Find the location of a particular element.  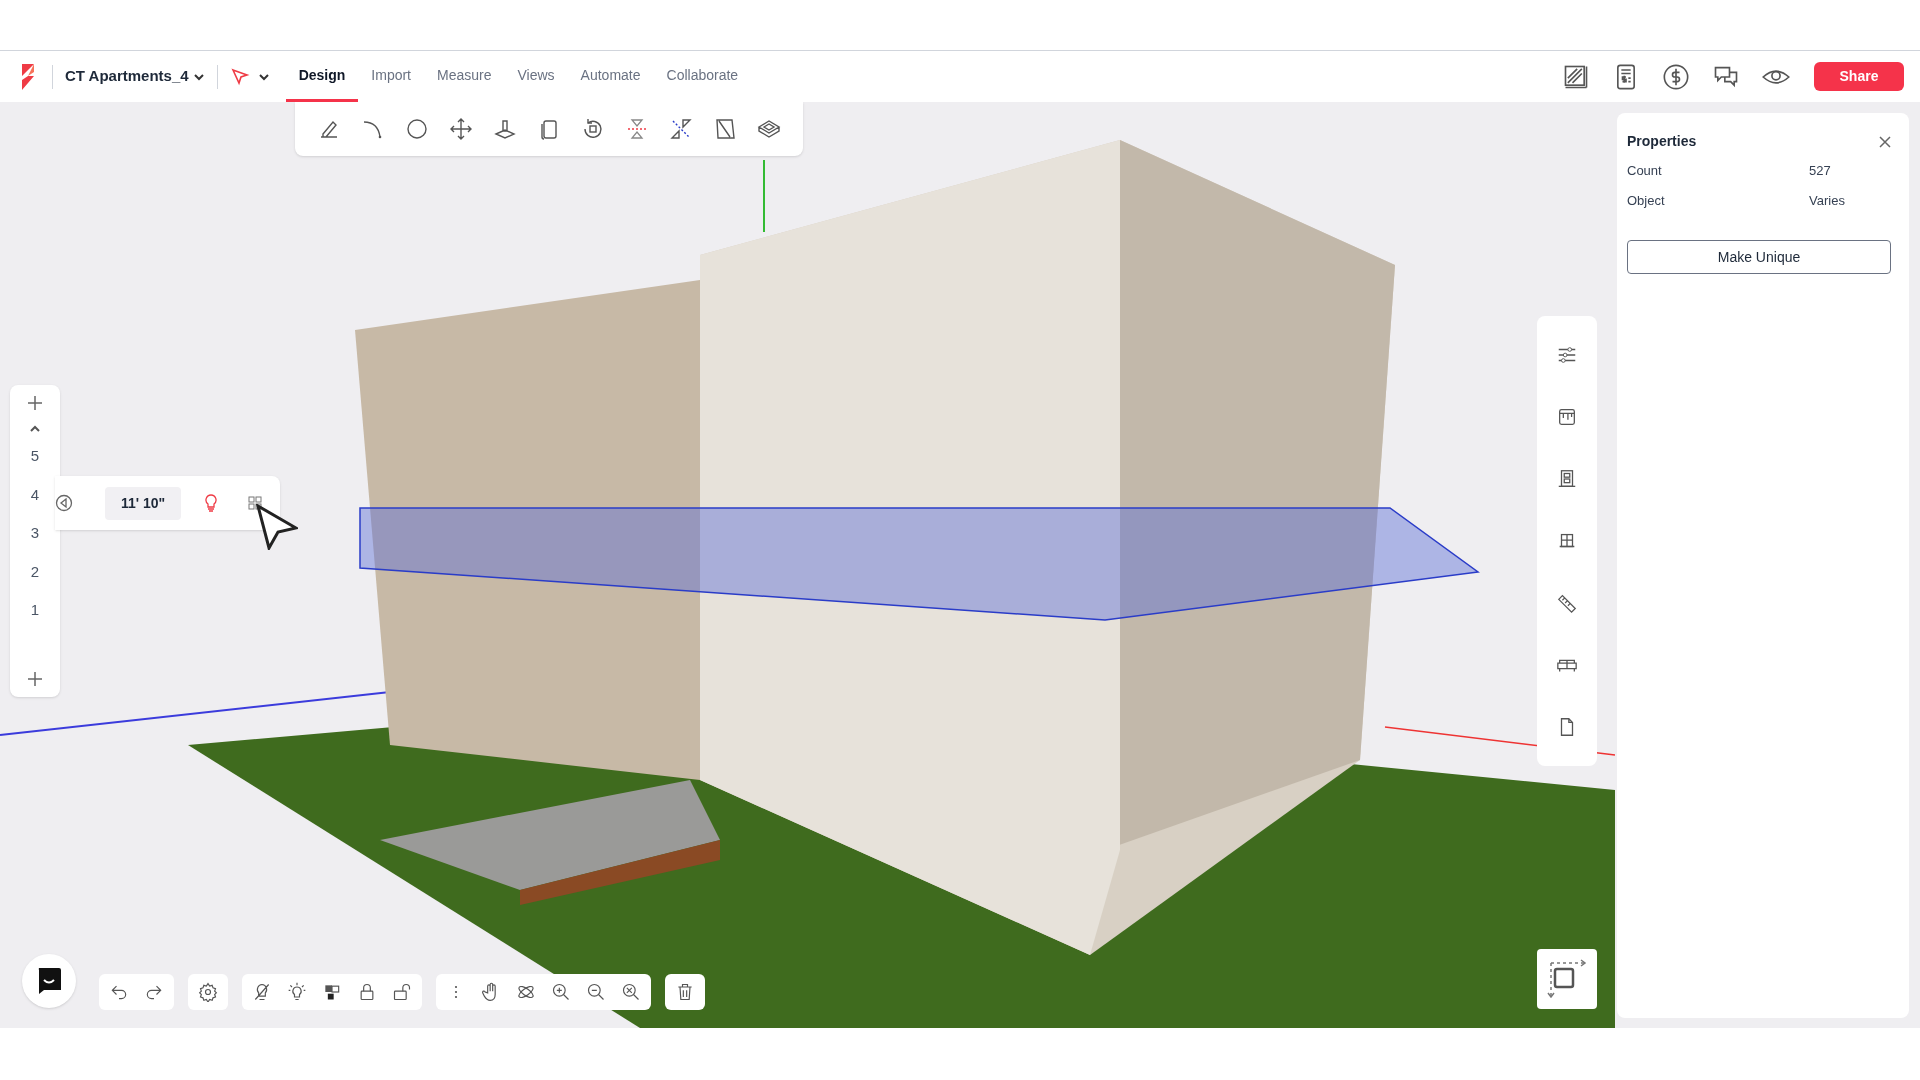

mirror-icon is located at coordinates (637, 129).